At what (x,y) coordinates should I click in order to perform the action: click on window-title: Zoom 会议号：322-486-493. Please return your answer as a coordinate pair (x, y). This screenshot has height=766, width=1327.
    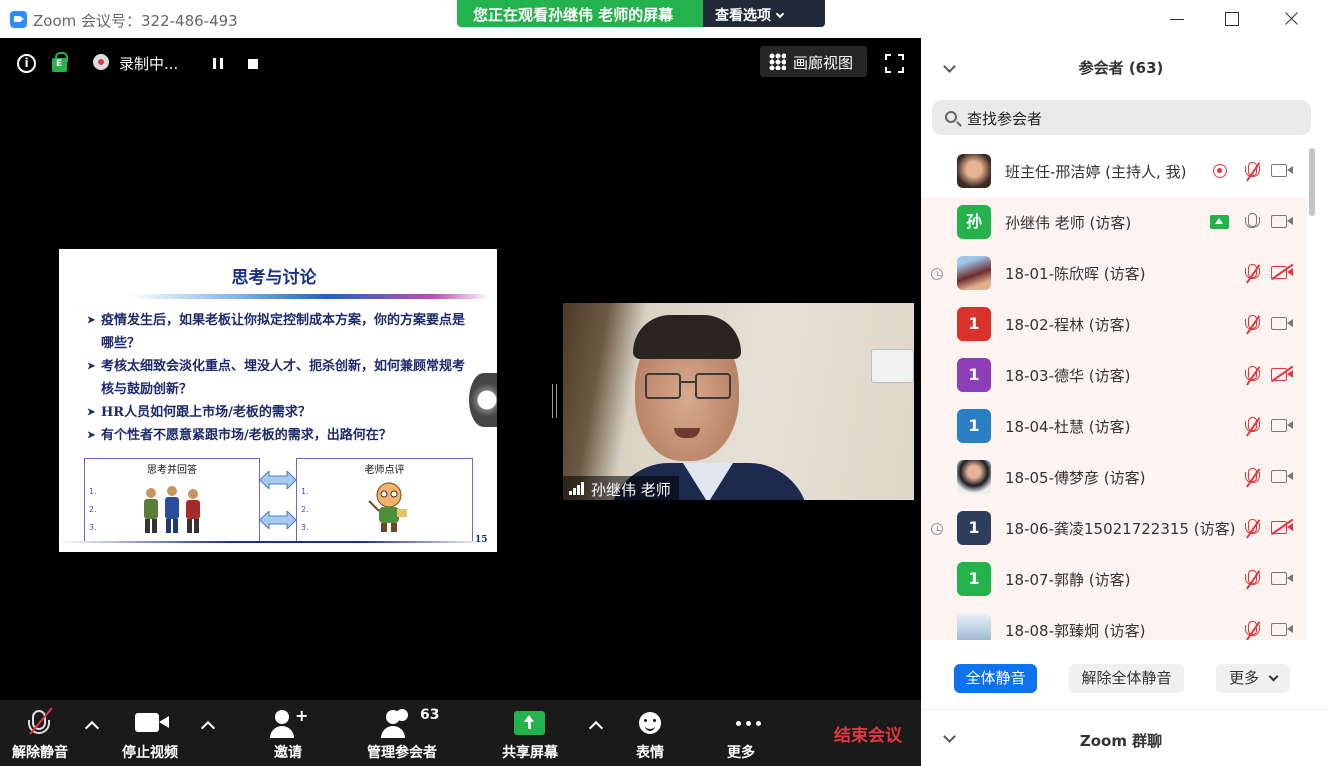
    Looking at the image, I should click on (135, 21).